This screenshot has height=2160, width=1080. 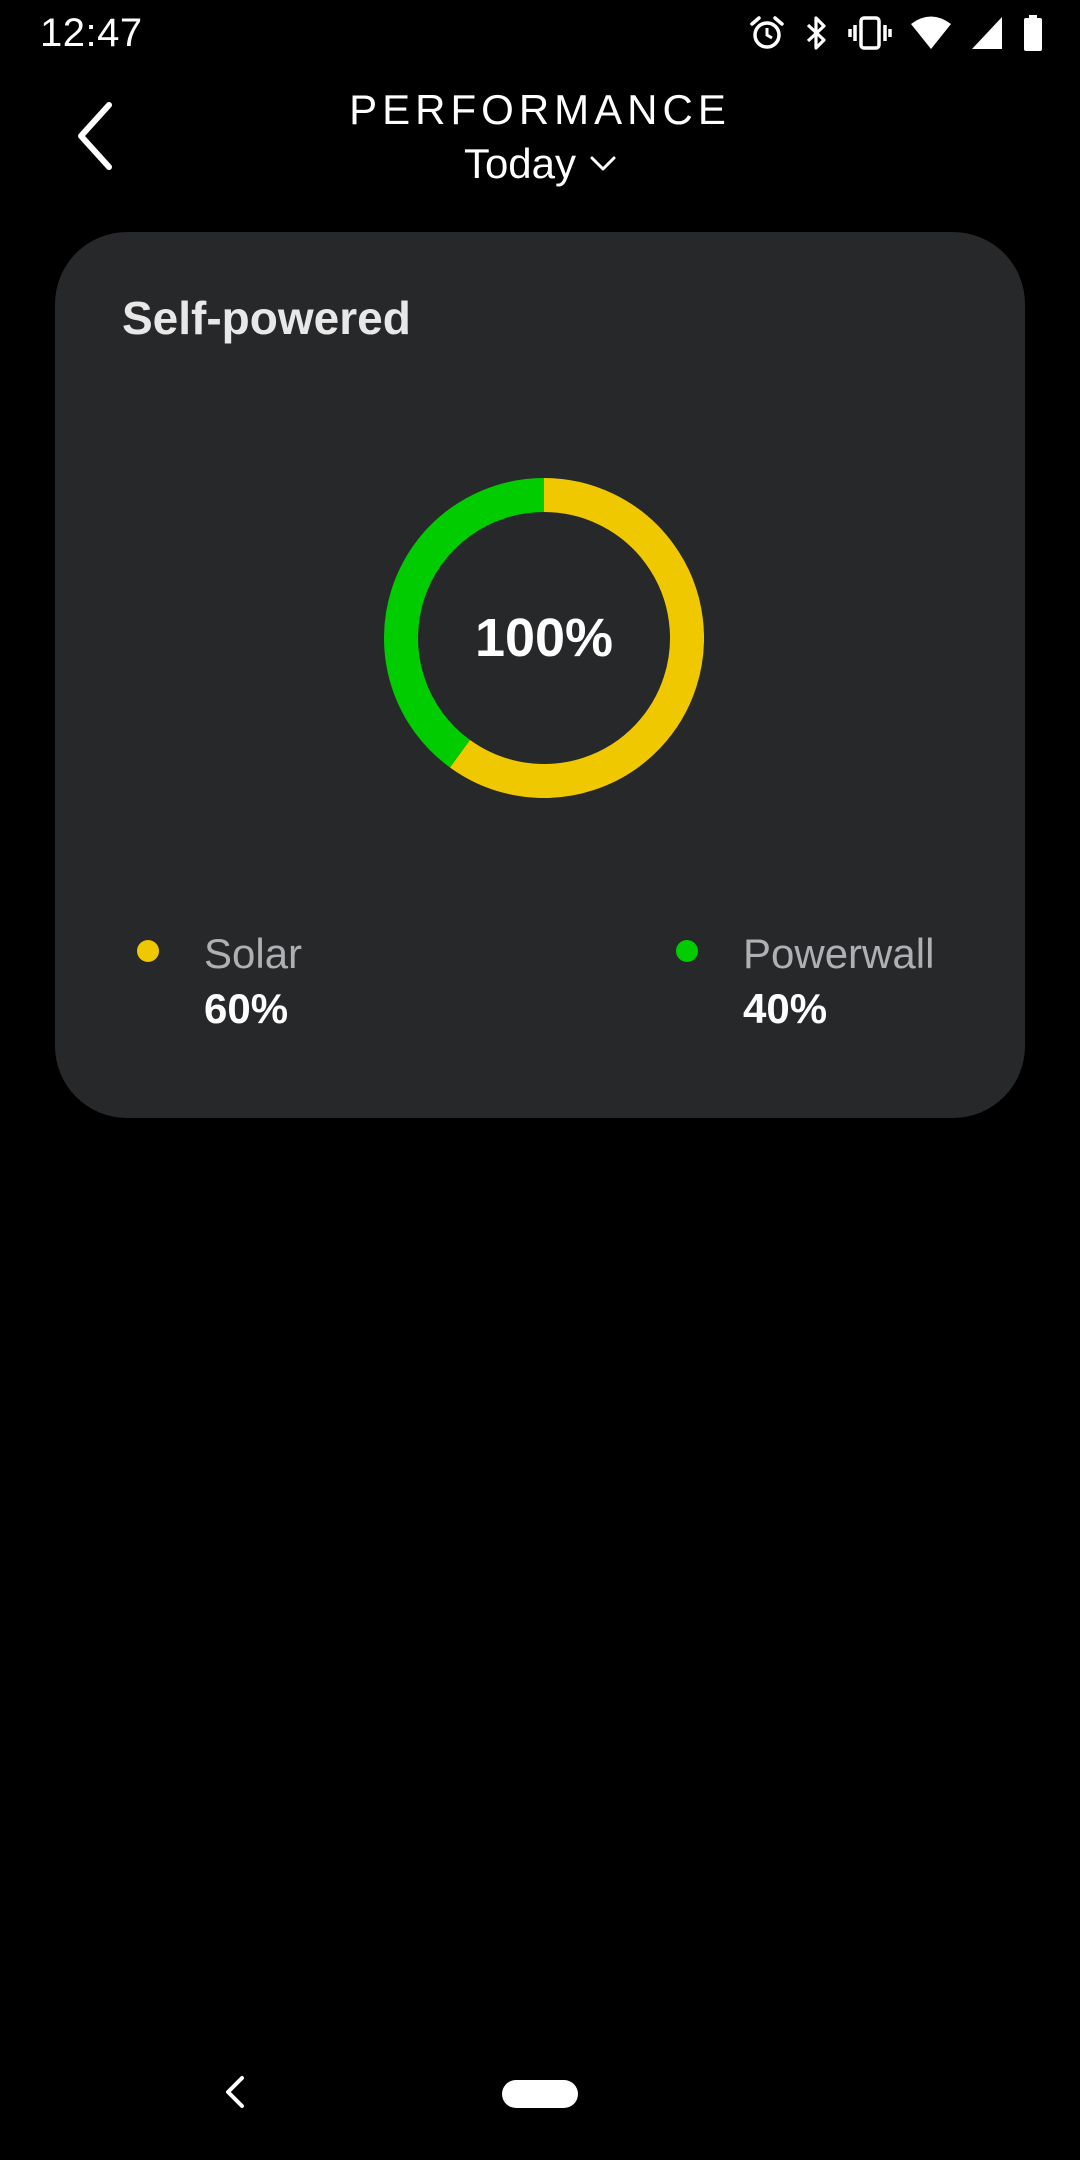 What do you see at coordinates (544, 638) in the screenshot?
I see `donut-center-value: 100%` at bounding box center [544, 638].